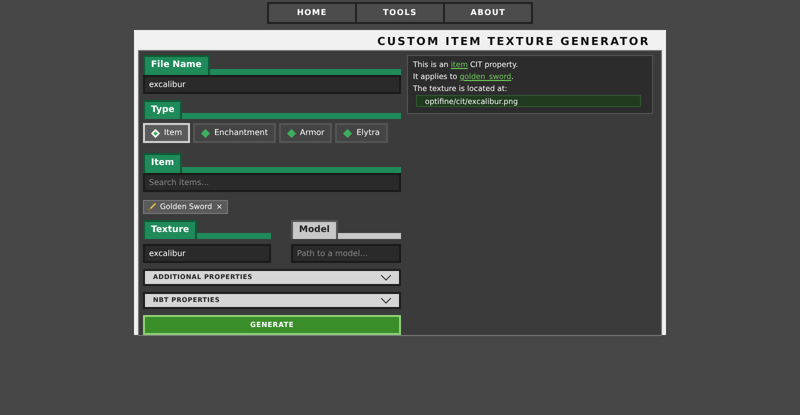 The image size is (800, 415). What do you see at coordinates (400, 13) in the screenshot?
I see `nav-button: TOOLS` at bounding box center [400, 13].